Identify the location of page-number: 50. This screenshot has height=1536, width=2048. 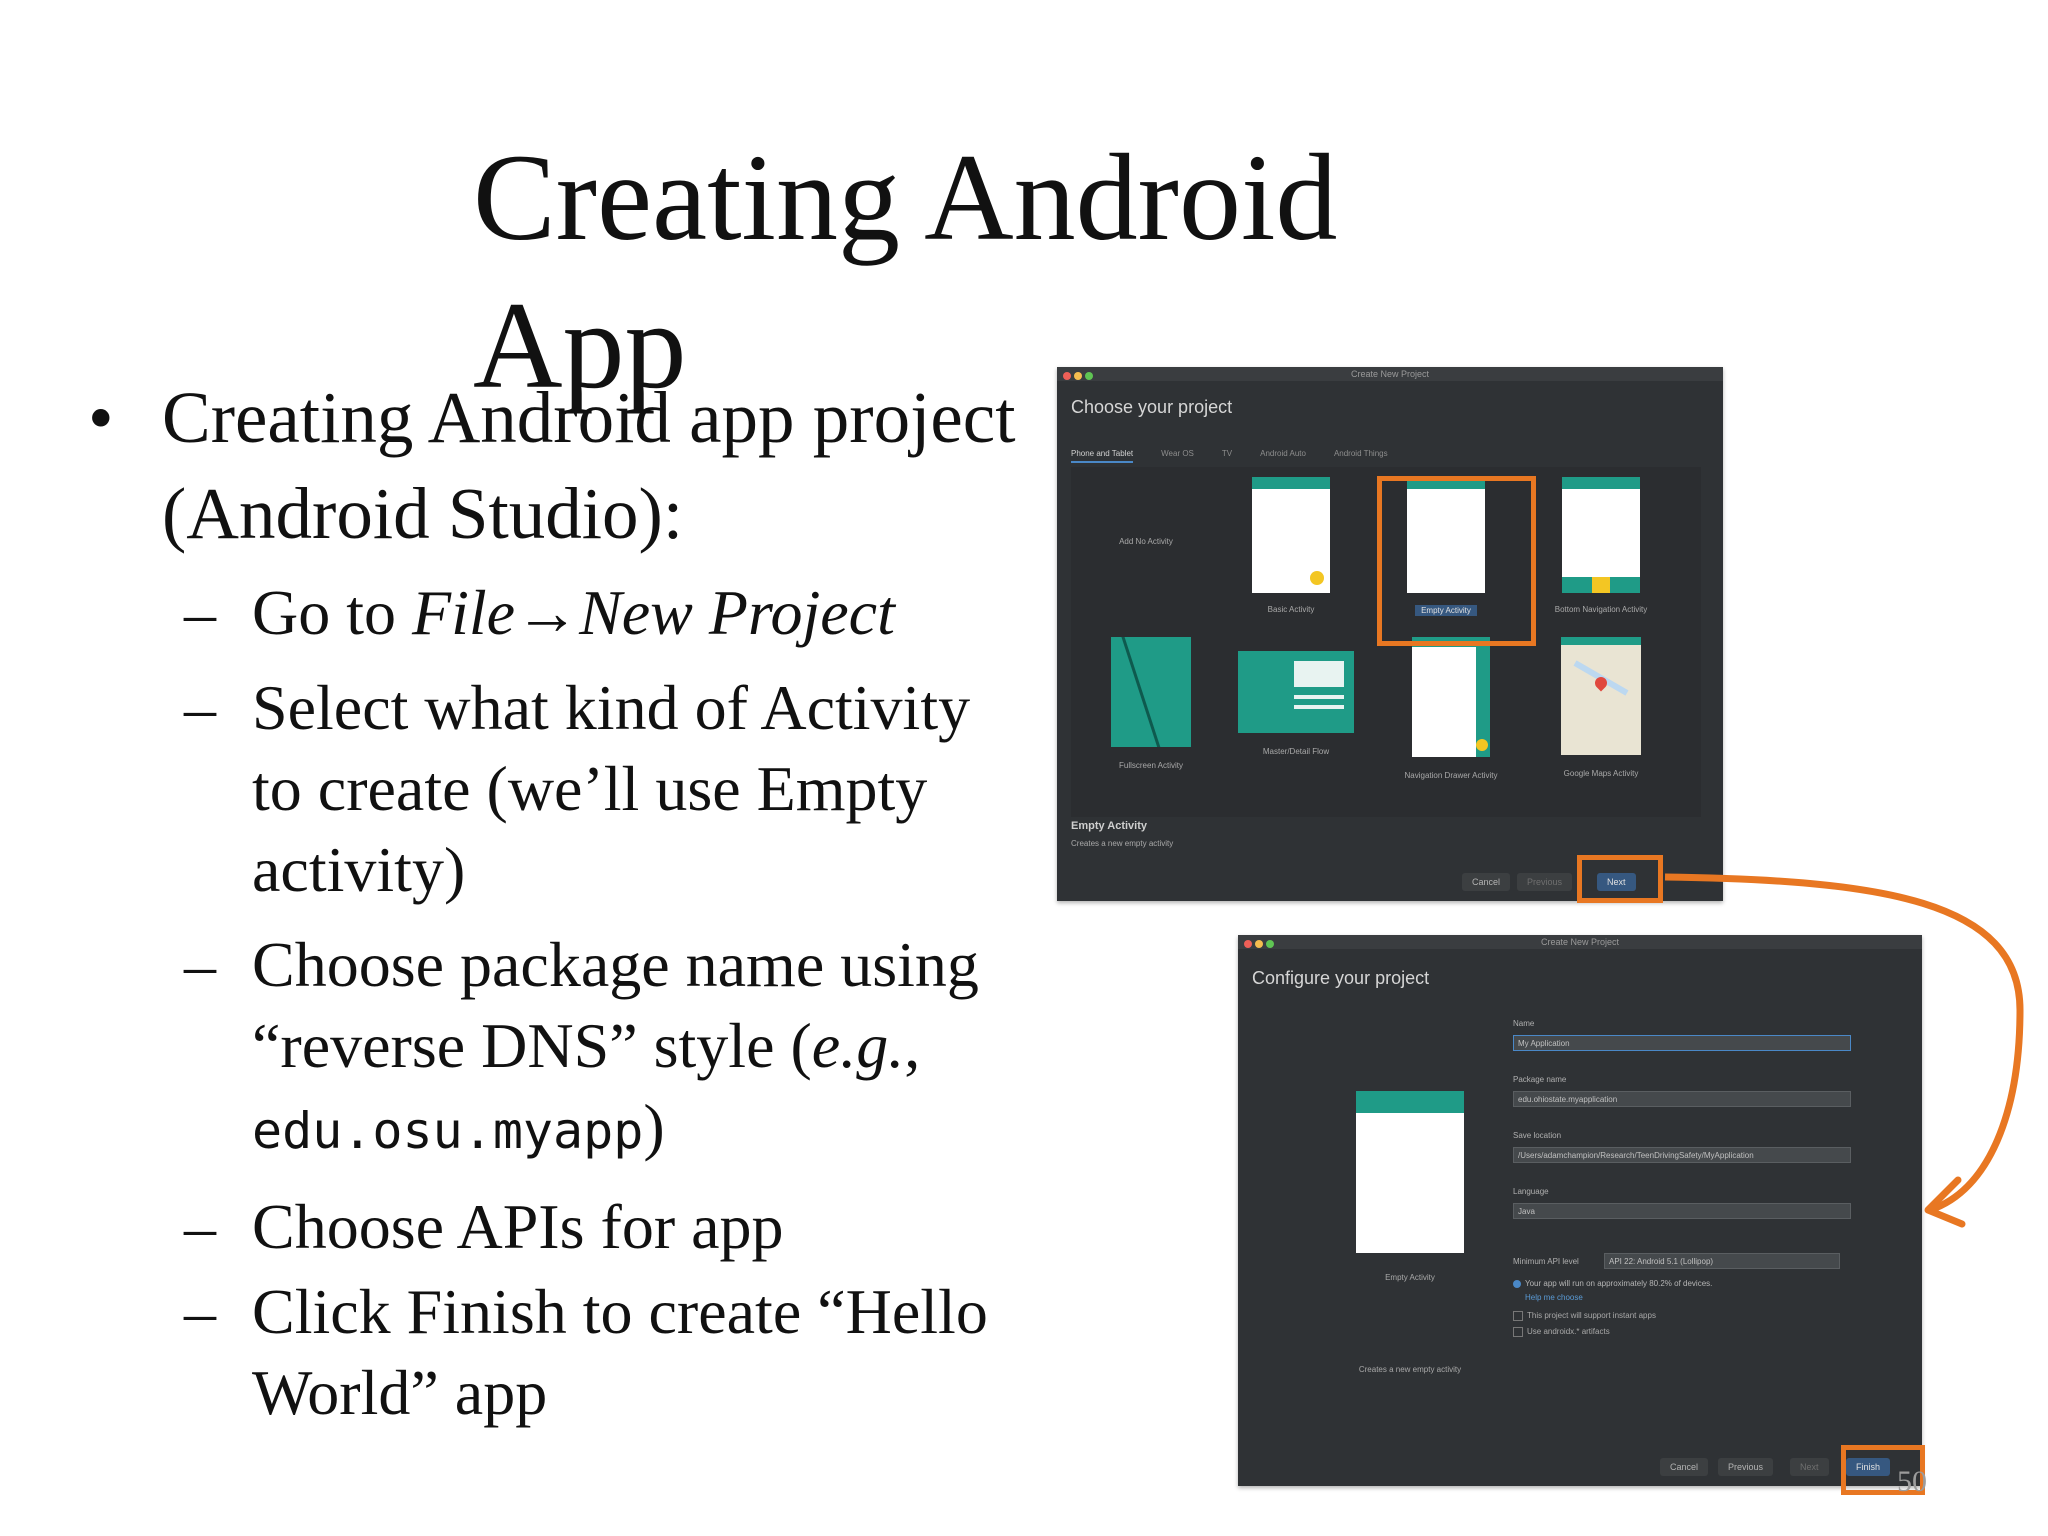
(1912, 1481).